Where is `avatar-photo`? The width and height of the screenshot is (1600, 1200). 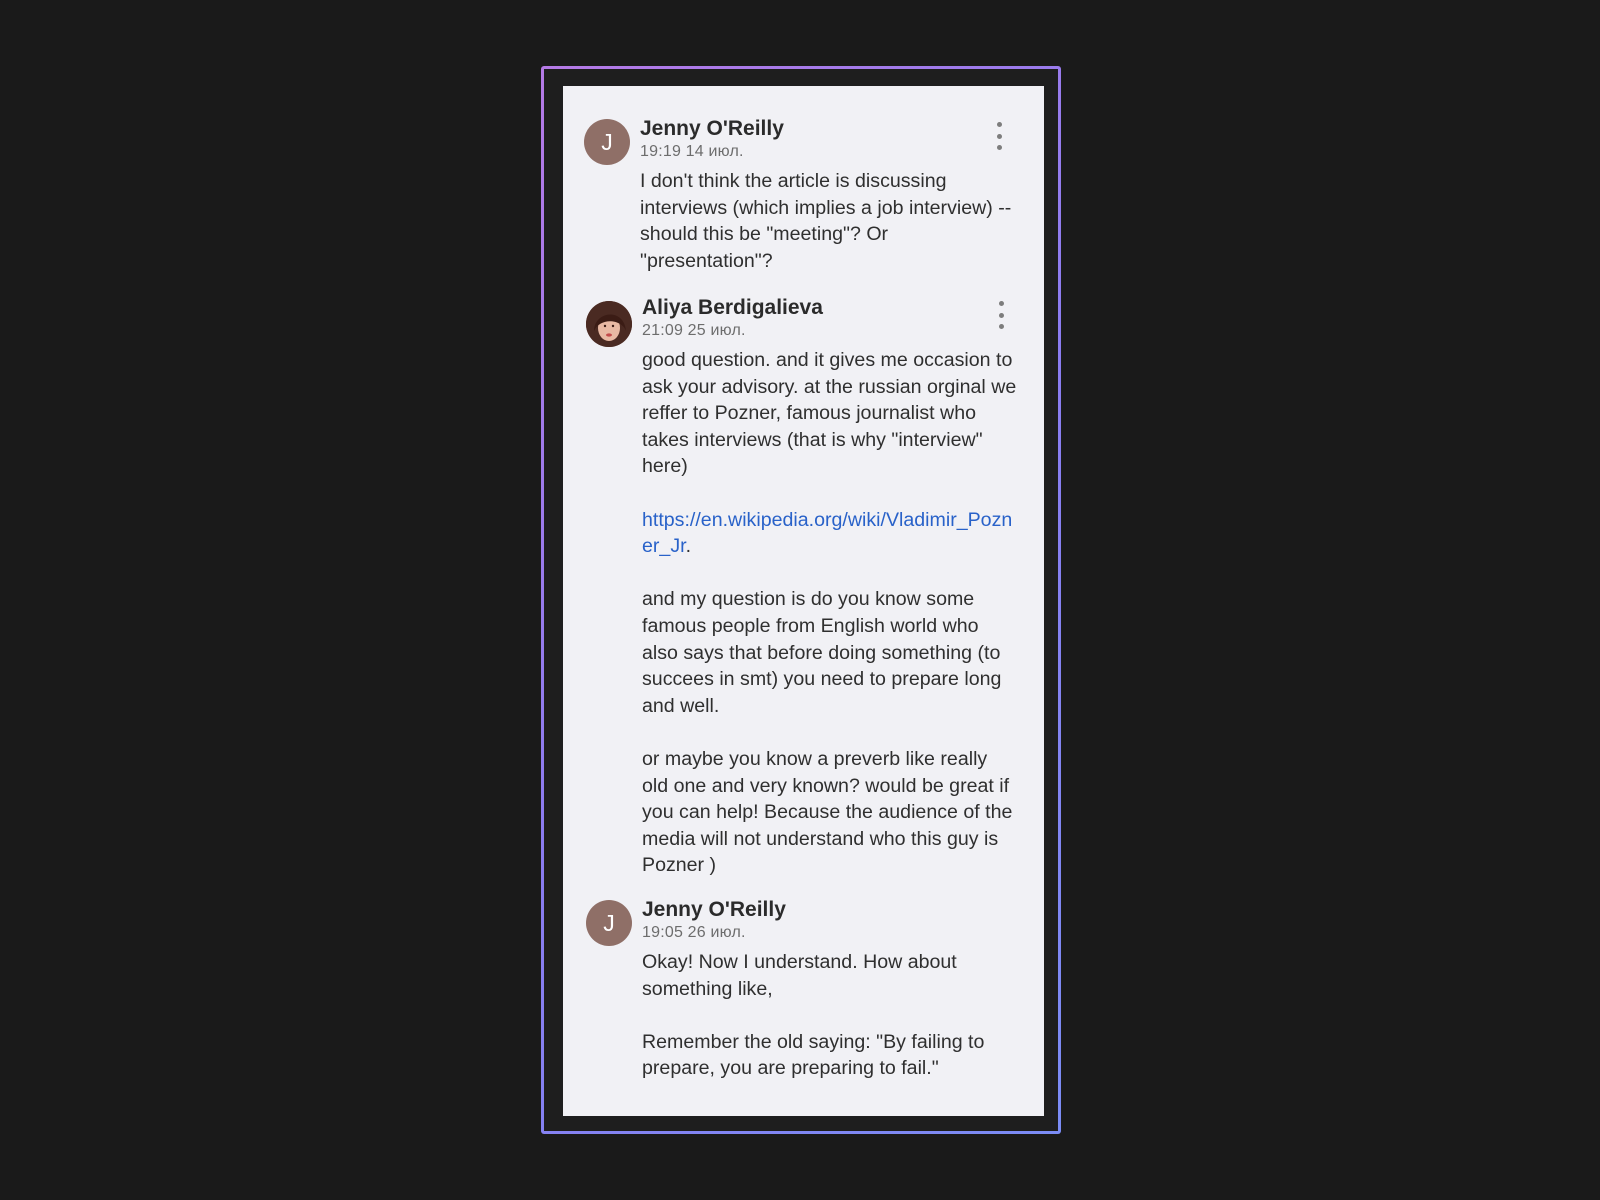
avatar-photo is located at coordinates (609, 324).